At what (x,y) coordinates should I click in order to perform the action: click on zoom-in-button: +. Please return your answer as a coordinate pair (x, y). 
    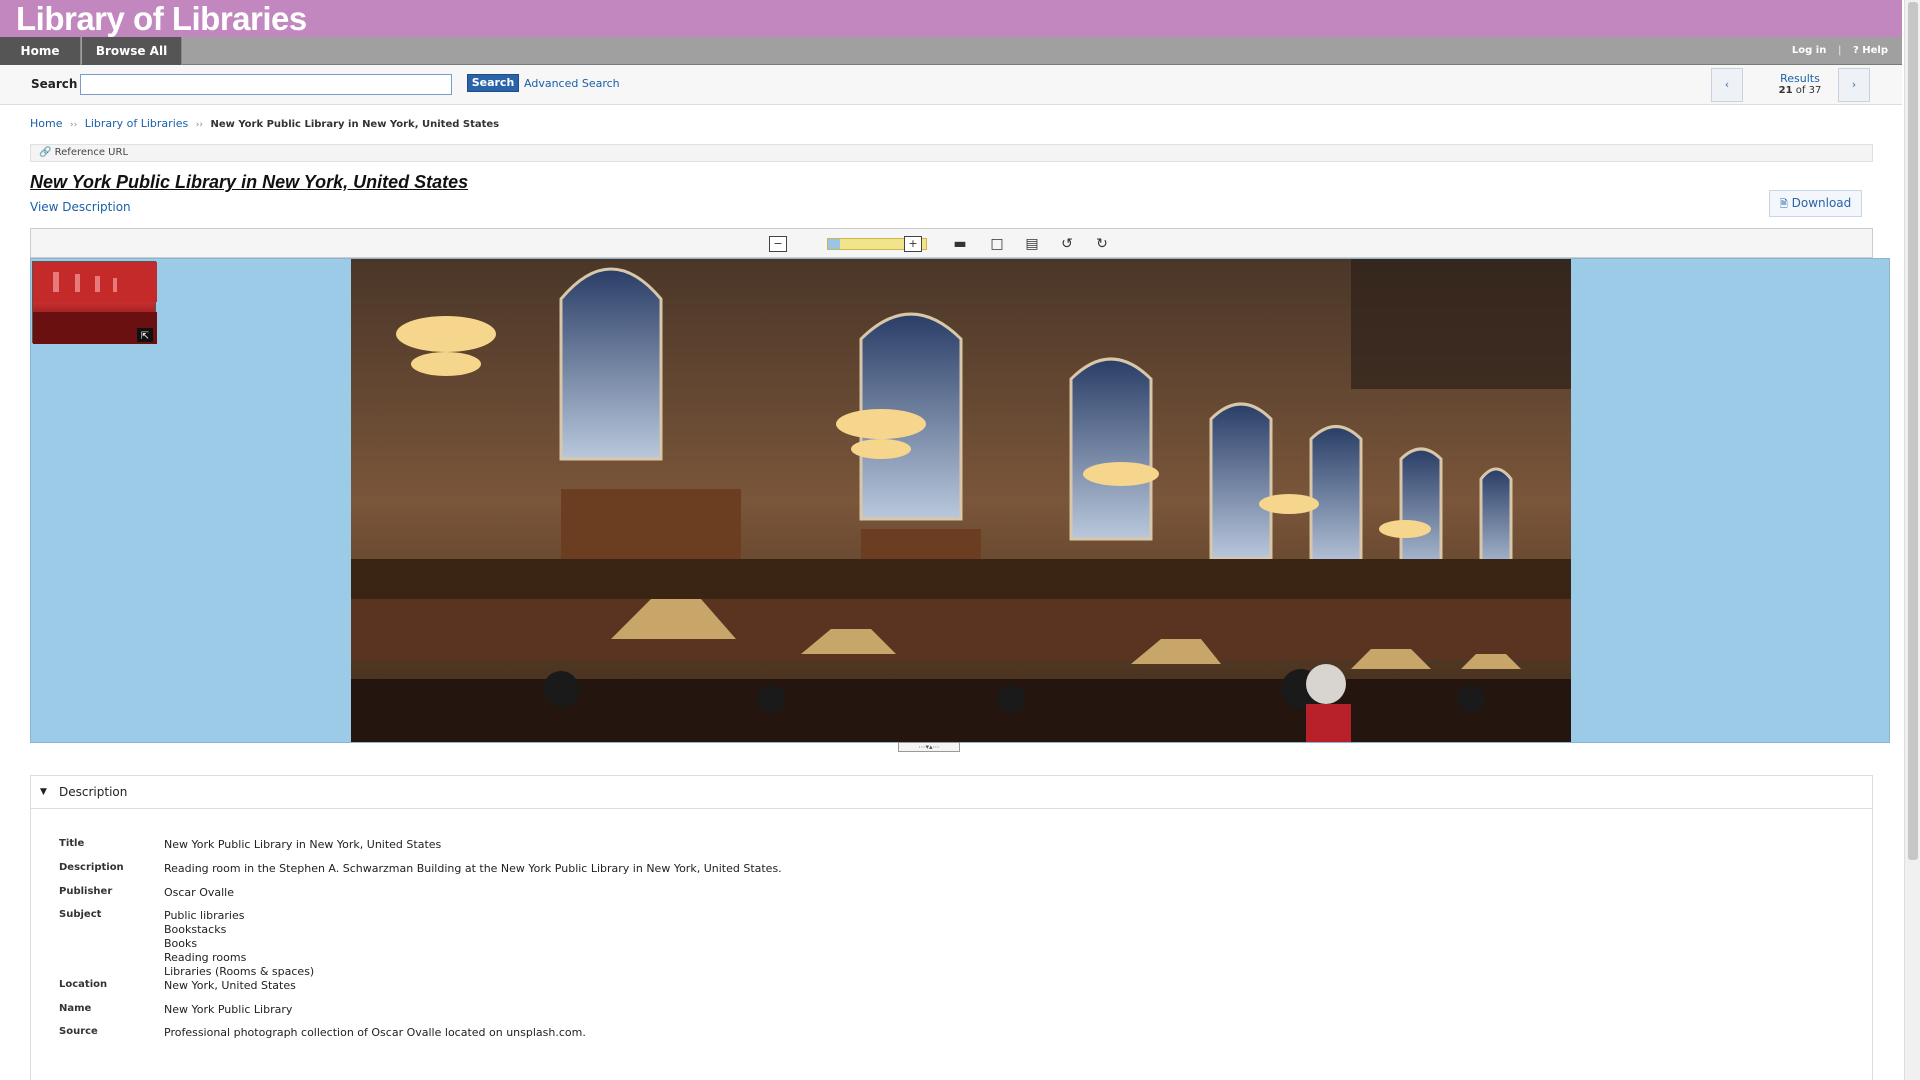
    Looking at the image, I should click on (913, 244).